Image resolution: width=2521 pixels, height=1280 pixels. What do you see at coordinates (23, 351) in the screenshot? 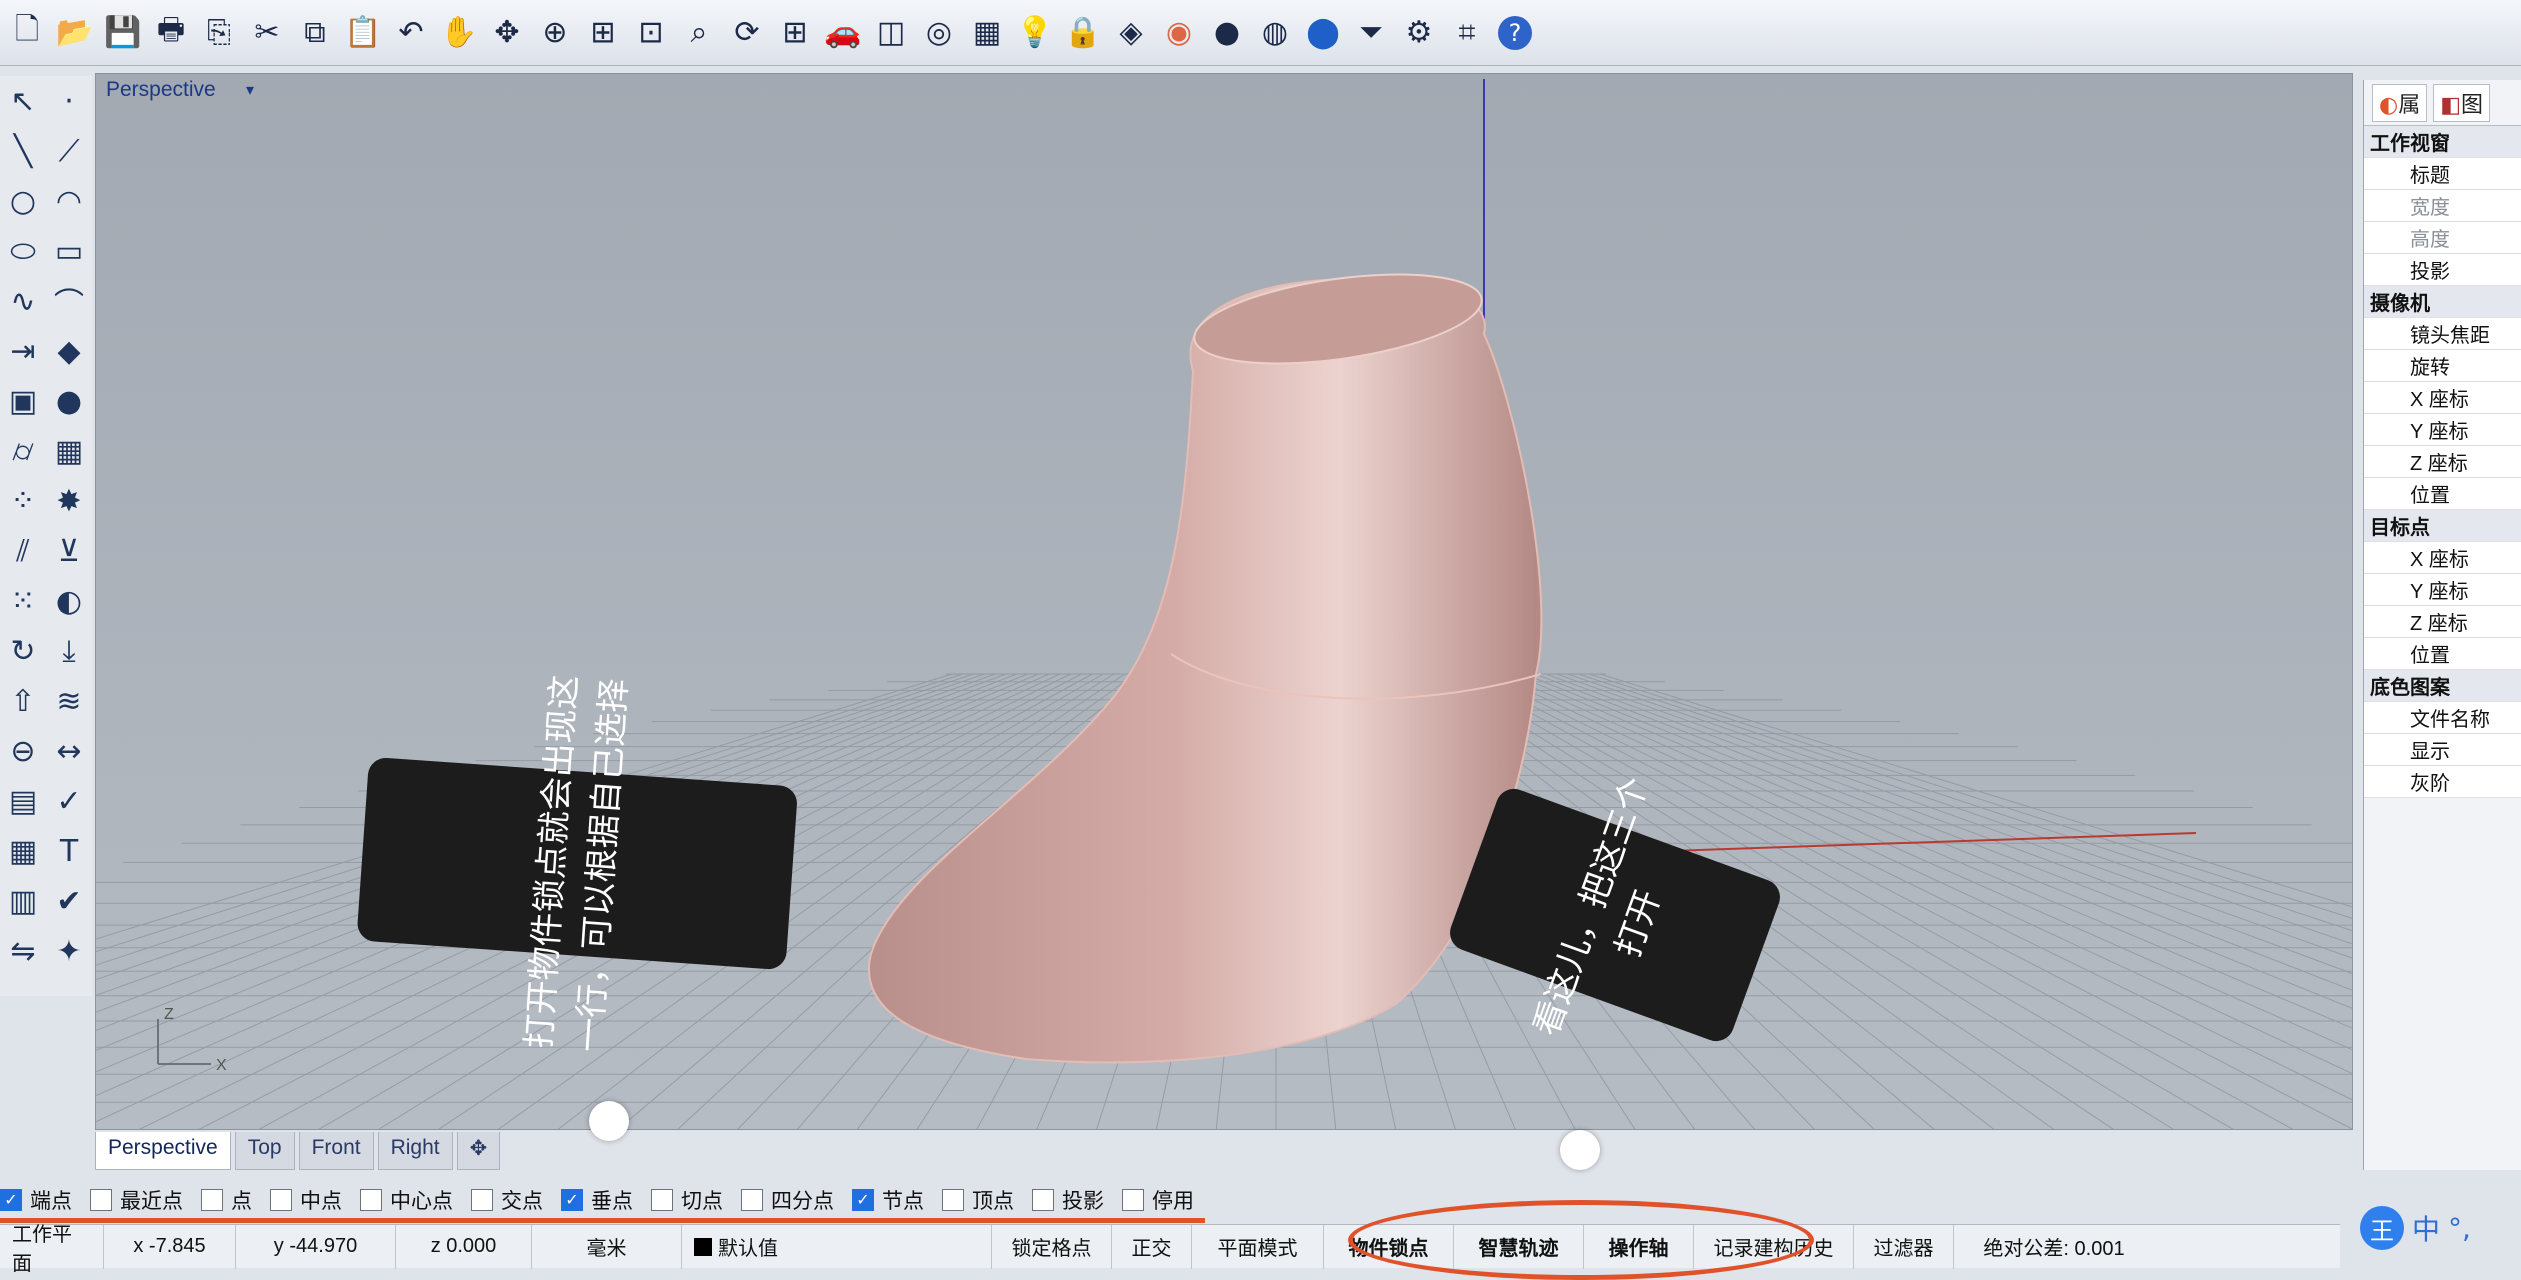
I see `extend-icon: ⇥` at bounding box center [23, 351].